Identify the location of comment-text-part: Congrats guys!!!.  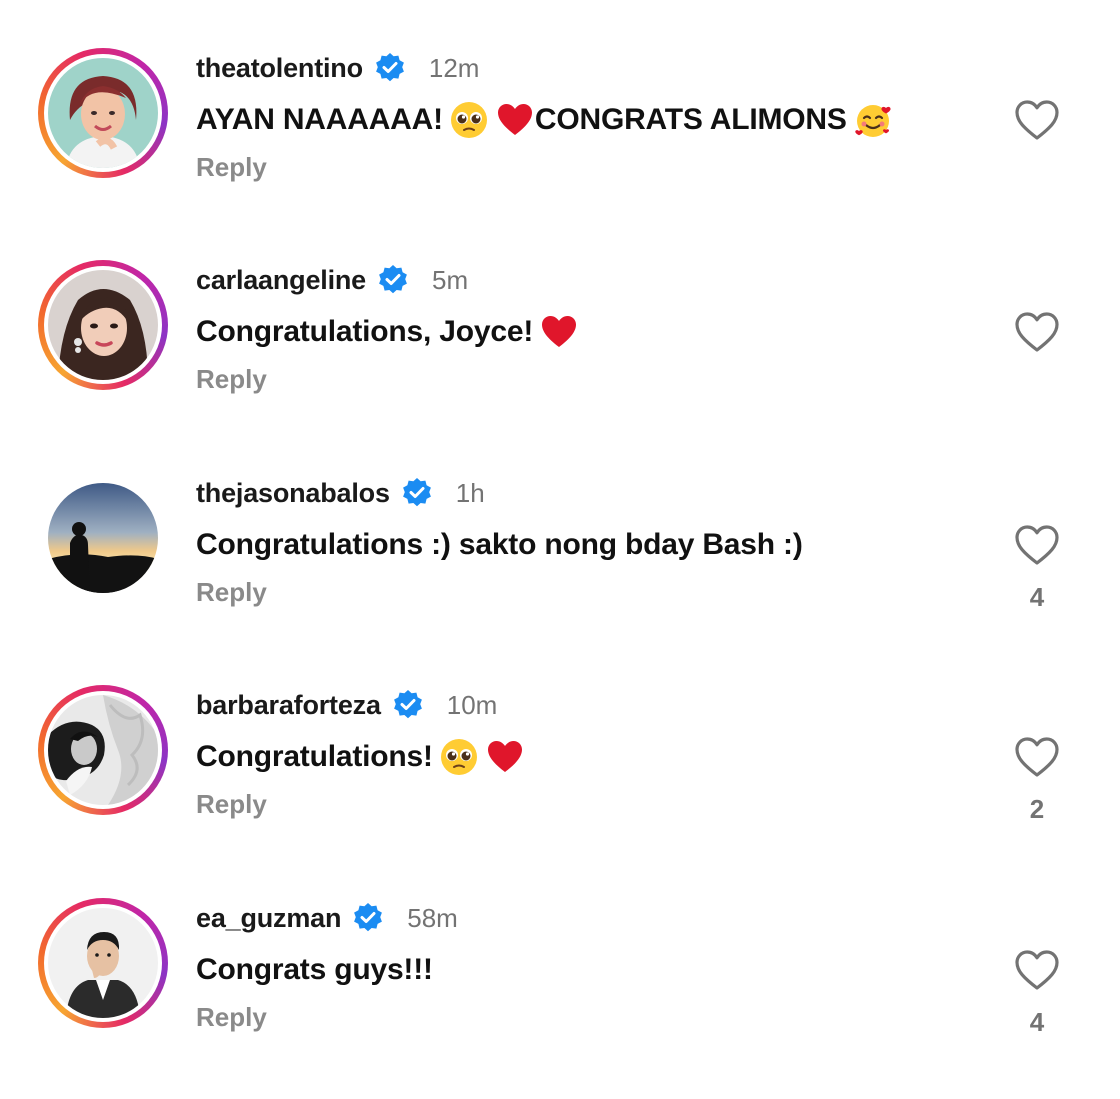
(314, 969).